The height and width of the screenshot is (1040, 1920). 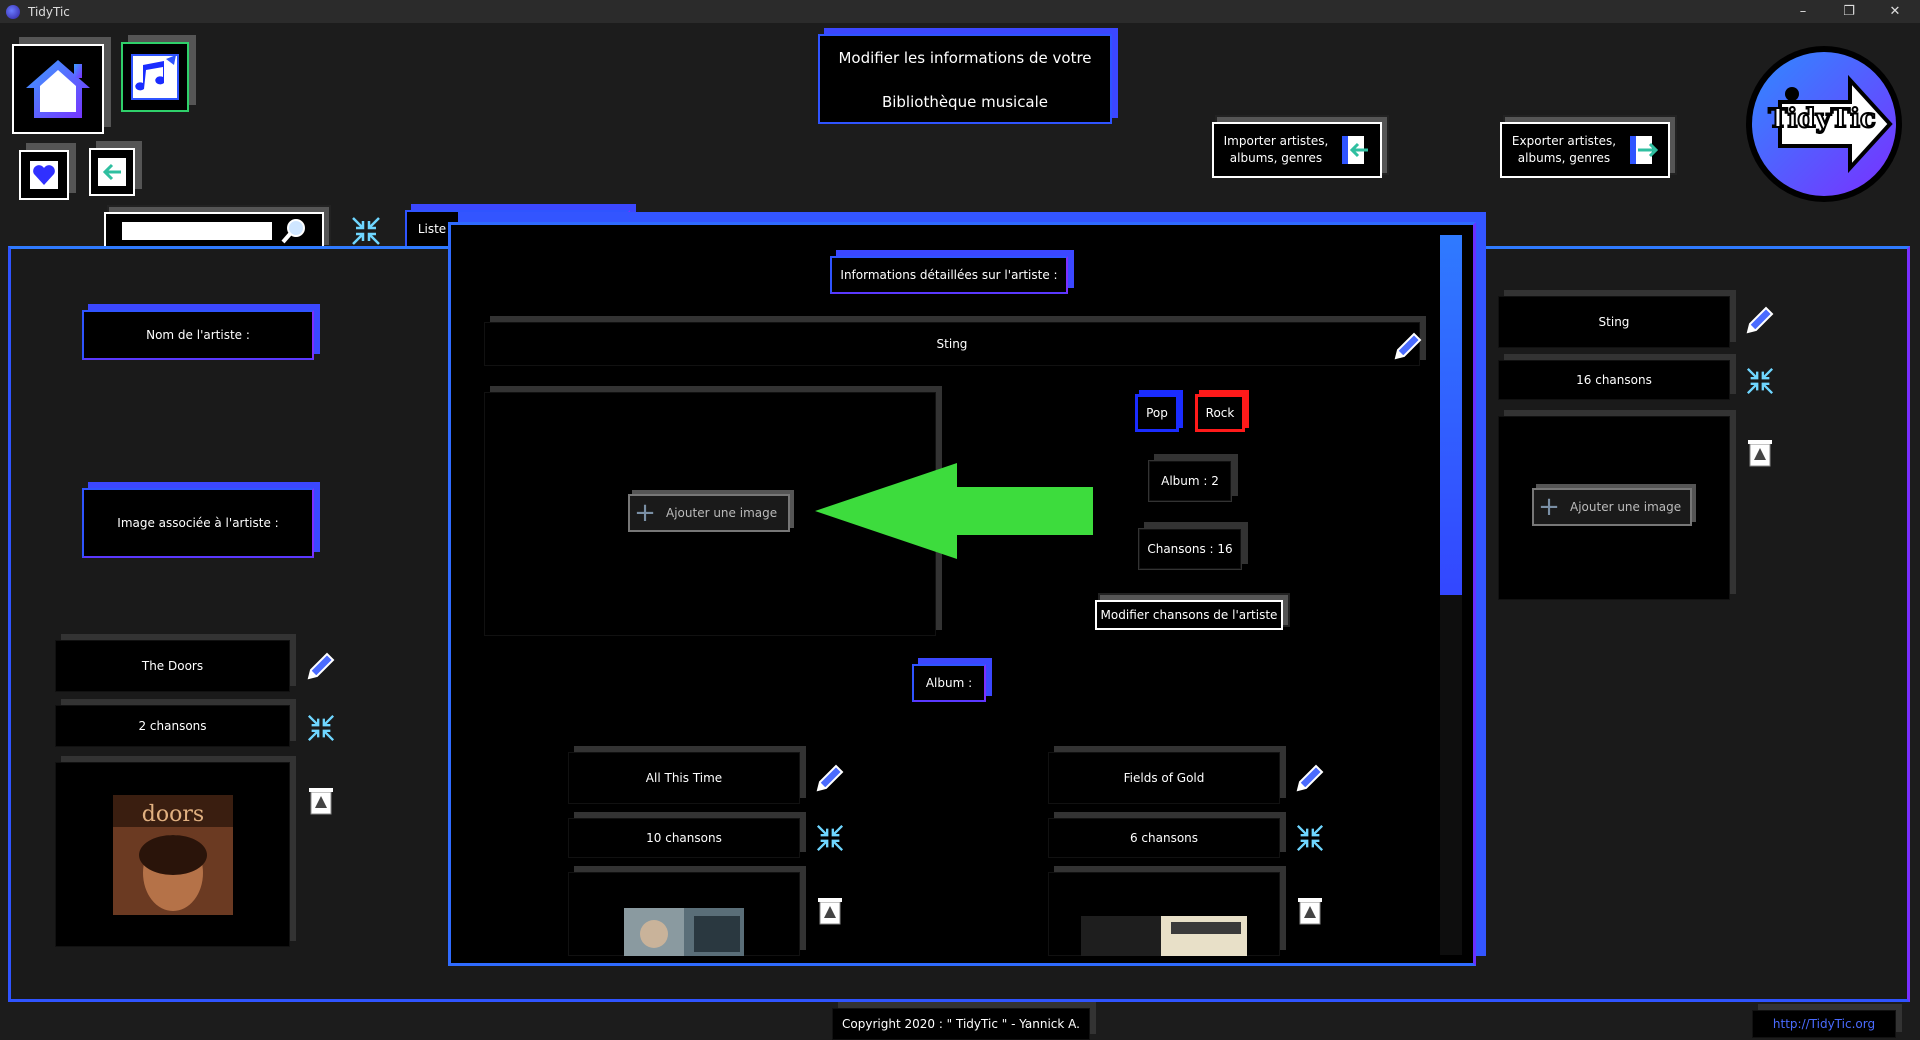 I want to click on album-cover-image: doors, so click(x=172, y=854).